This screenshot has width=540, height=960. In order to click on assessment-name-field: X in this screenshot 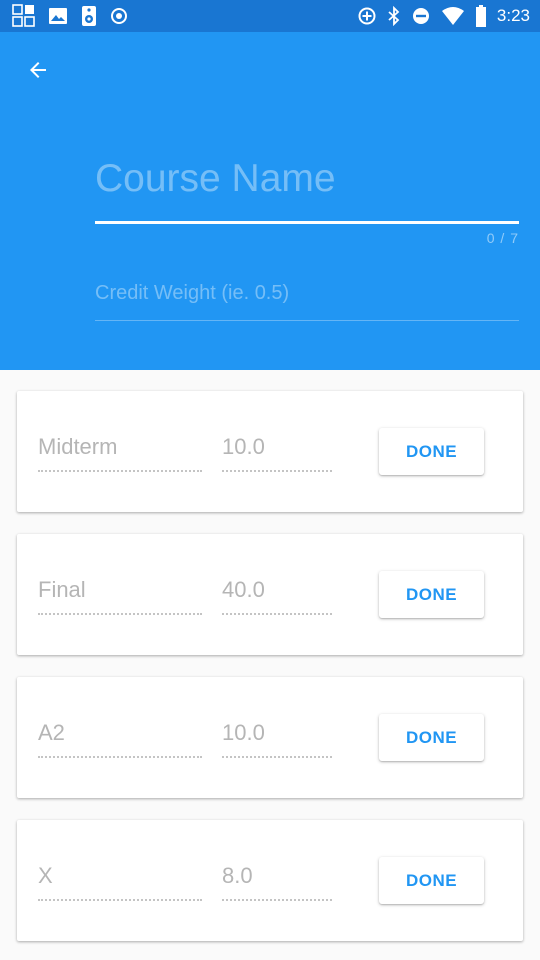, I will do `click(120, 882)`.